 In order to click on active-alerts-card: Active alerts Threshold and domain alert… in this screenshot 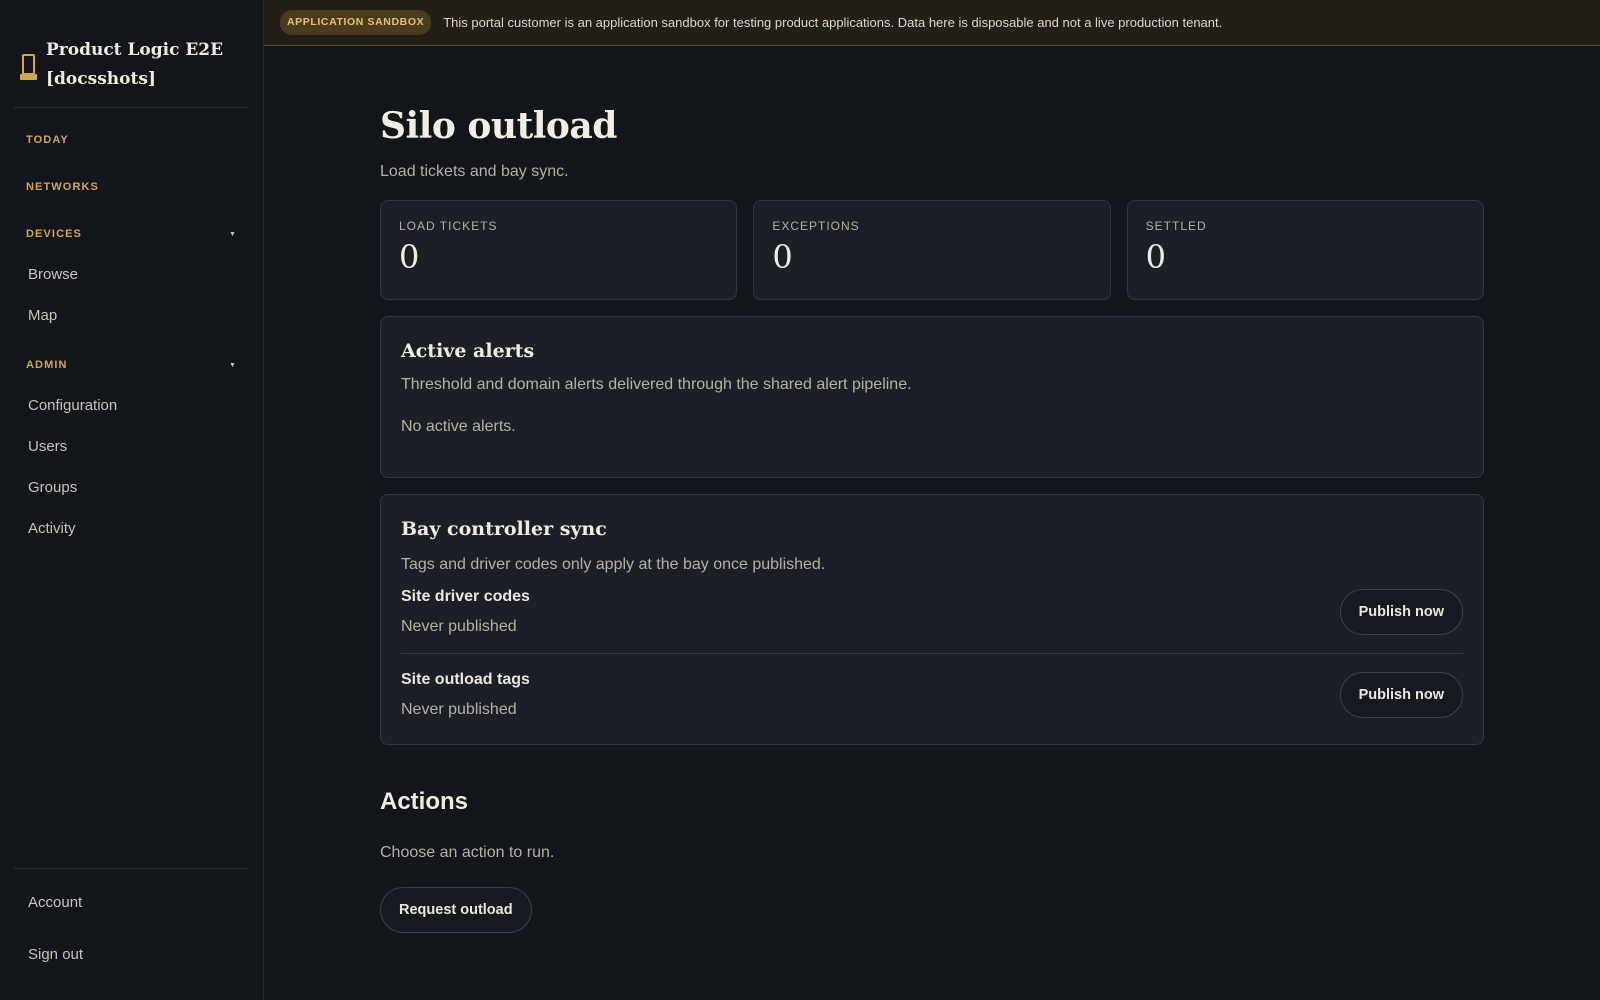, I will do `click(932, 397)`.